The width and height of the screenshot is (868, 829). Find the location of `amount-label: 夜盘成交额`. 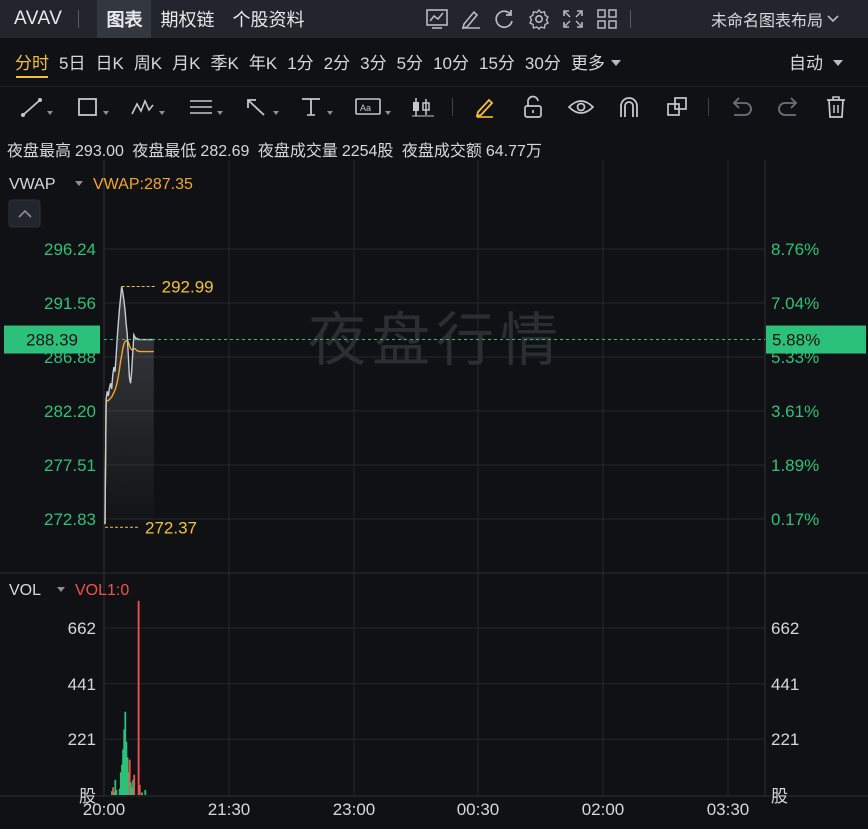

amount-label: 夜盘成交额 is located at coordinates (441, 151).